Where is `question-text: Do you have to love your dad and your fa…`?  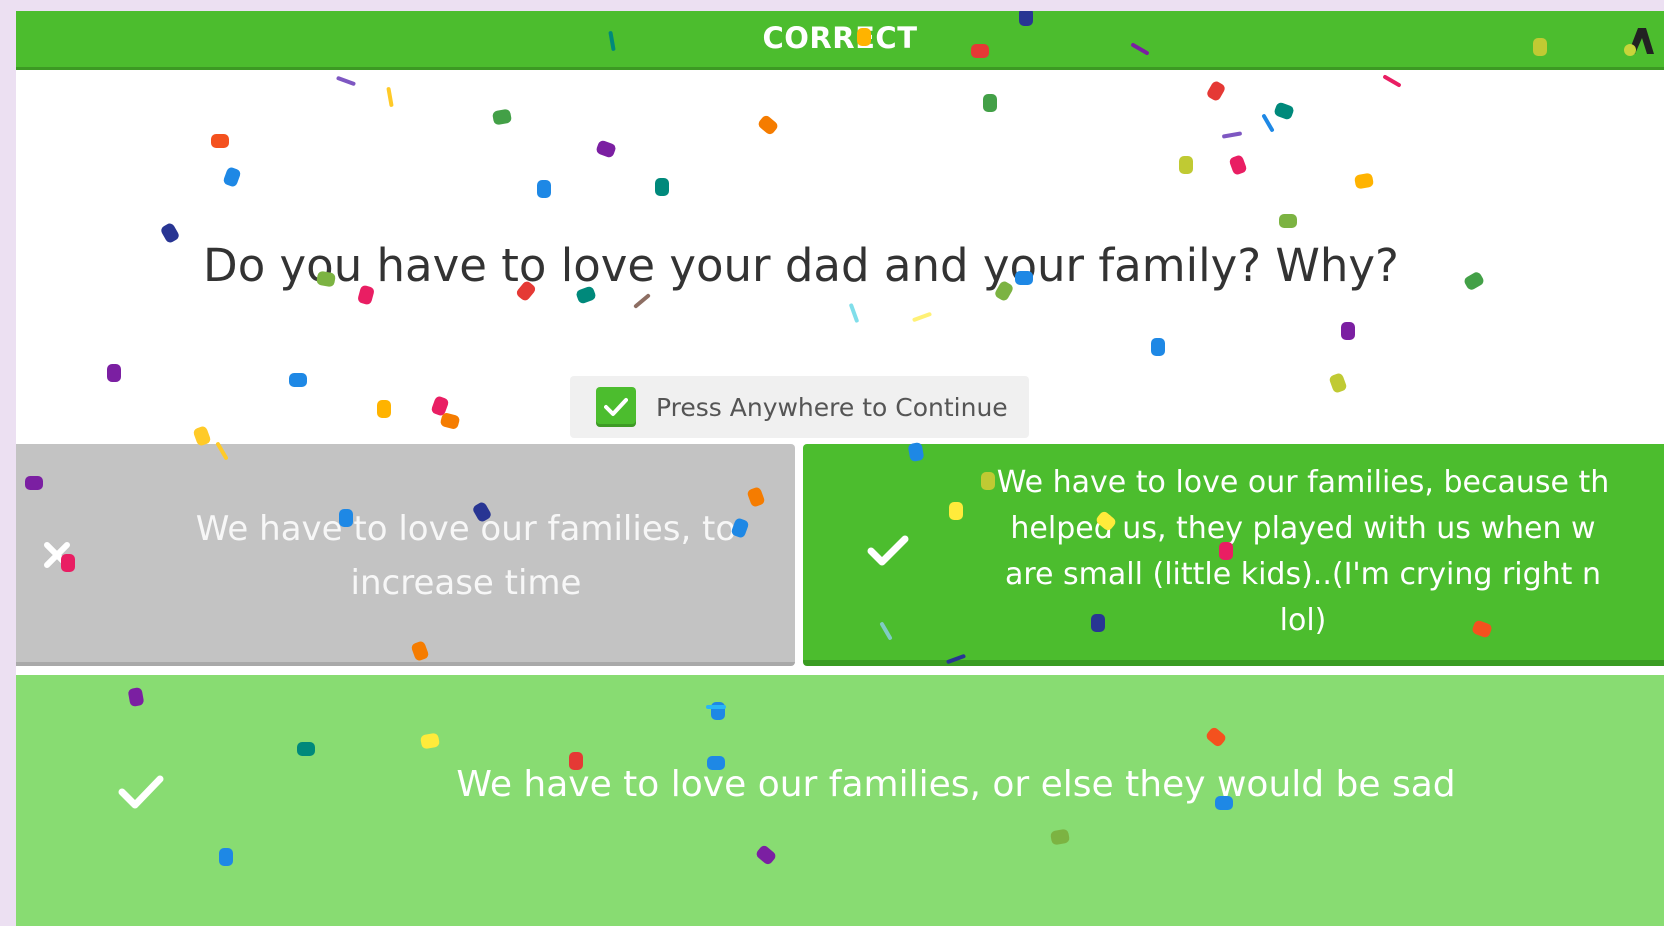 question-text: Do you have to love your dad and your fa… is located at coordinates (801, 265).